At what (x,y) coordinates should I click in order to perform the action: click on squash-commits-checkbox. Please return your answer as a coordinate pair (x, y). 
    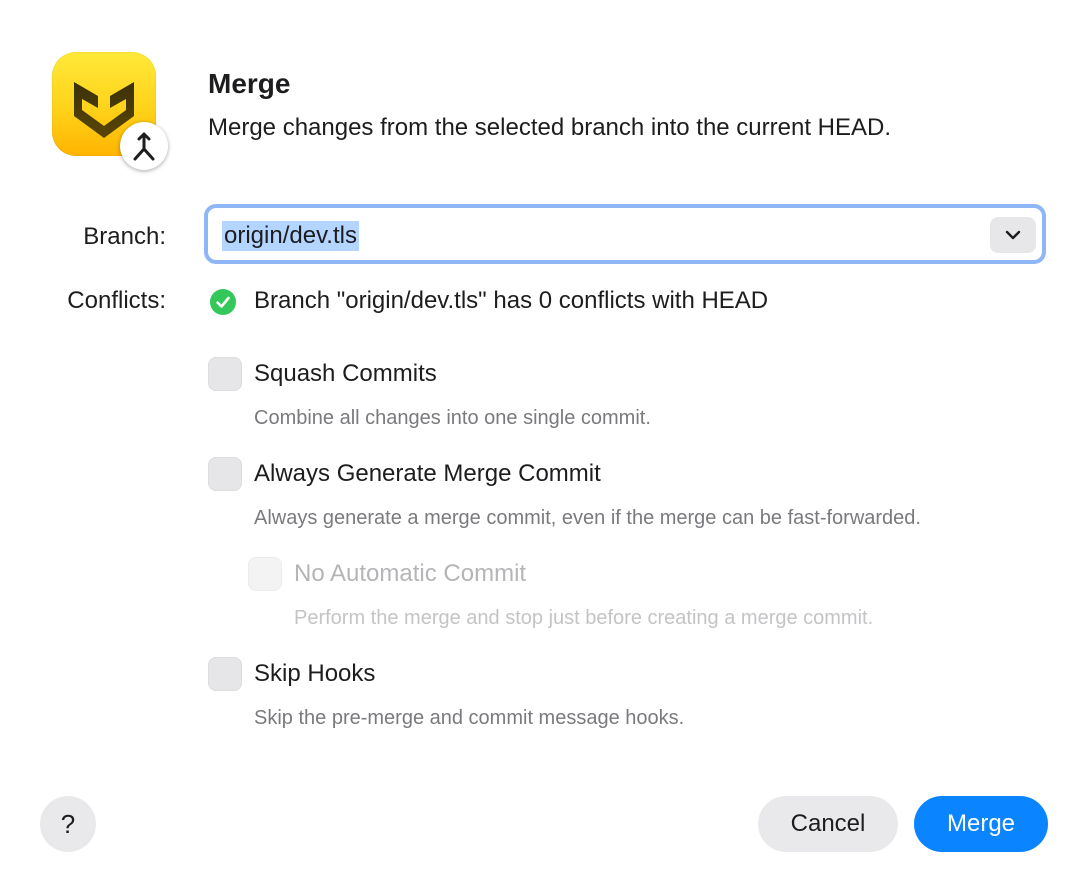
    Looking at the image, I should click on (225, 374).